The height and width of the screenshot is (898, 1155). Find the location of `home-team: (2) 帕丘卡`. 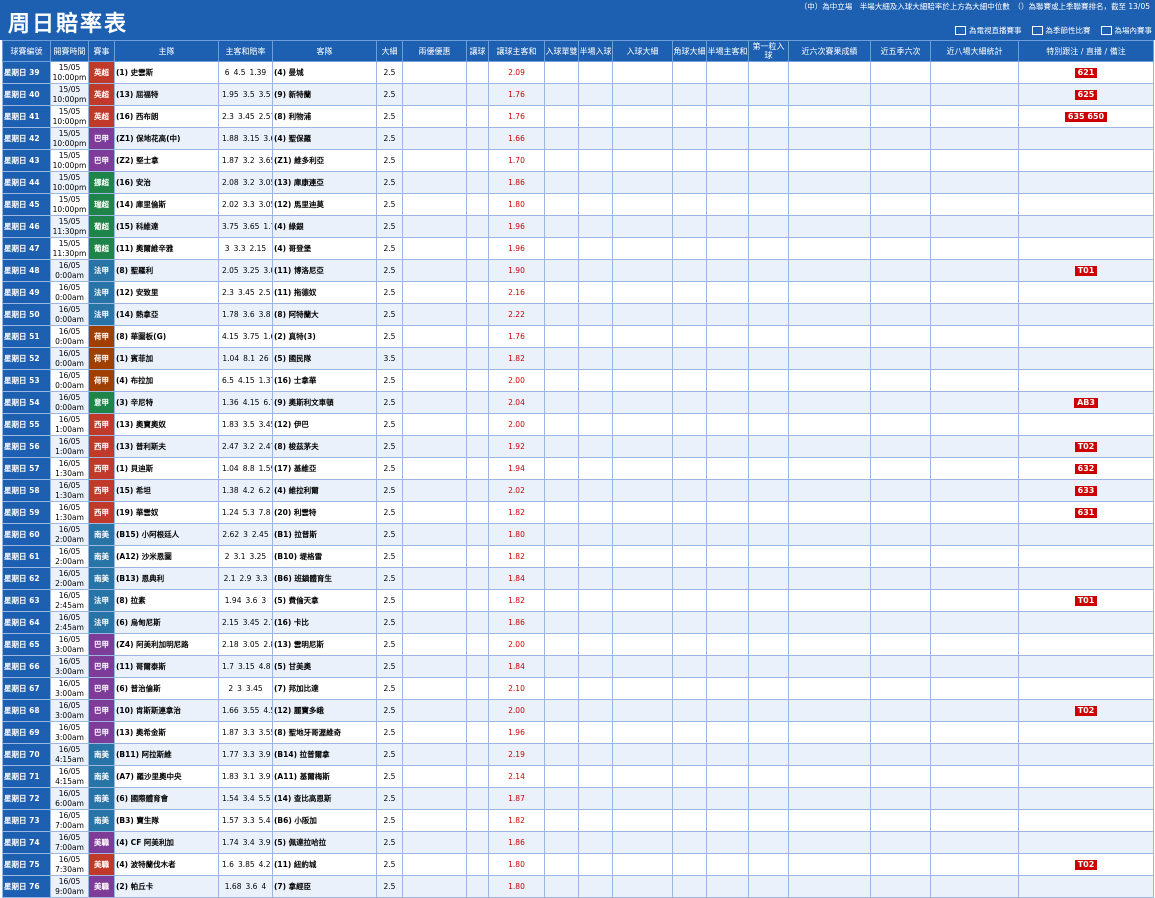

home-team: (2) 帕丘卡 is located at coordinates (166, 886).